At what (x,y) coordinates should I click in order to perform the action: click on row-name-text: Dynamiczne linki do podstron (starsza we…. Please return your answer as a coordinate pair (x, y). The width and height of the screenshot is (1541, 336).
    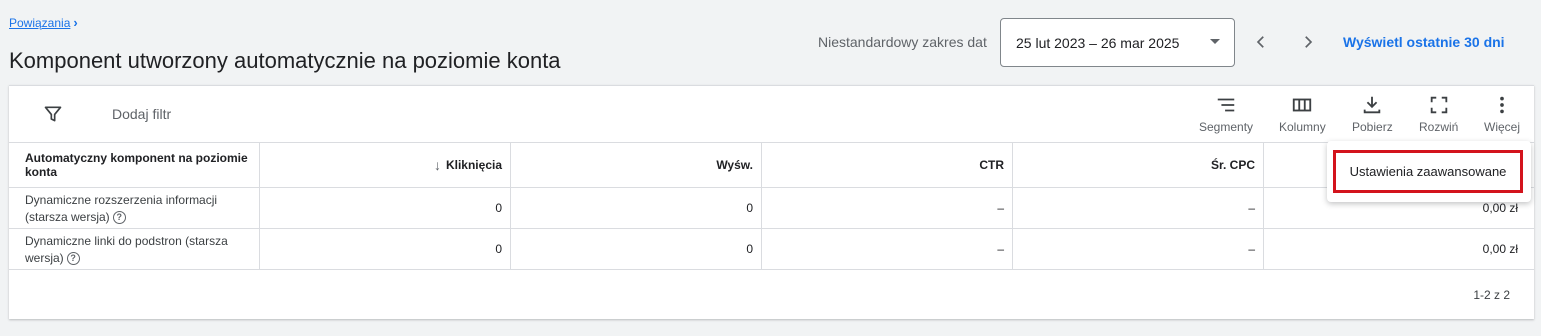
    Looking at the image, I should click on (126, 249).